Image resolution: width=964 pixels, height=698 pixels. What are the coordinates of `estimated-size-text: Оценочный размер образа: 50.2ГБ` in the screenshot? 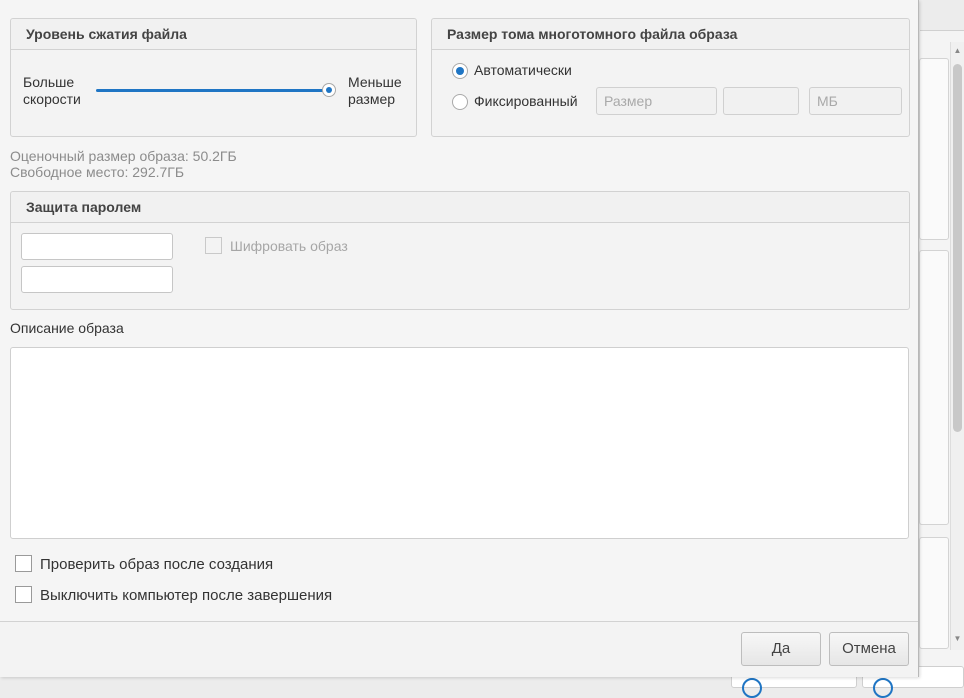 It's located at (123, 156).